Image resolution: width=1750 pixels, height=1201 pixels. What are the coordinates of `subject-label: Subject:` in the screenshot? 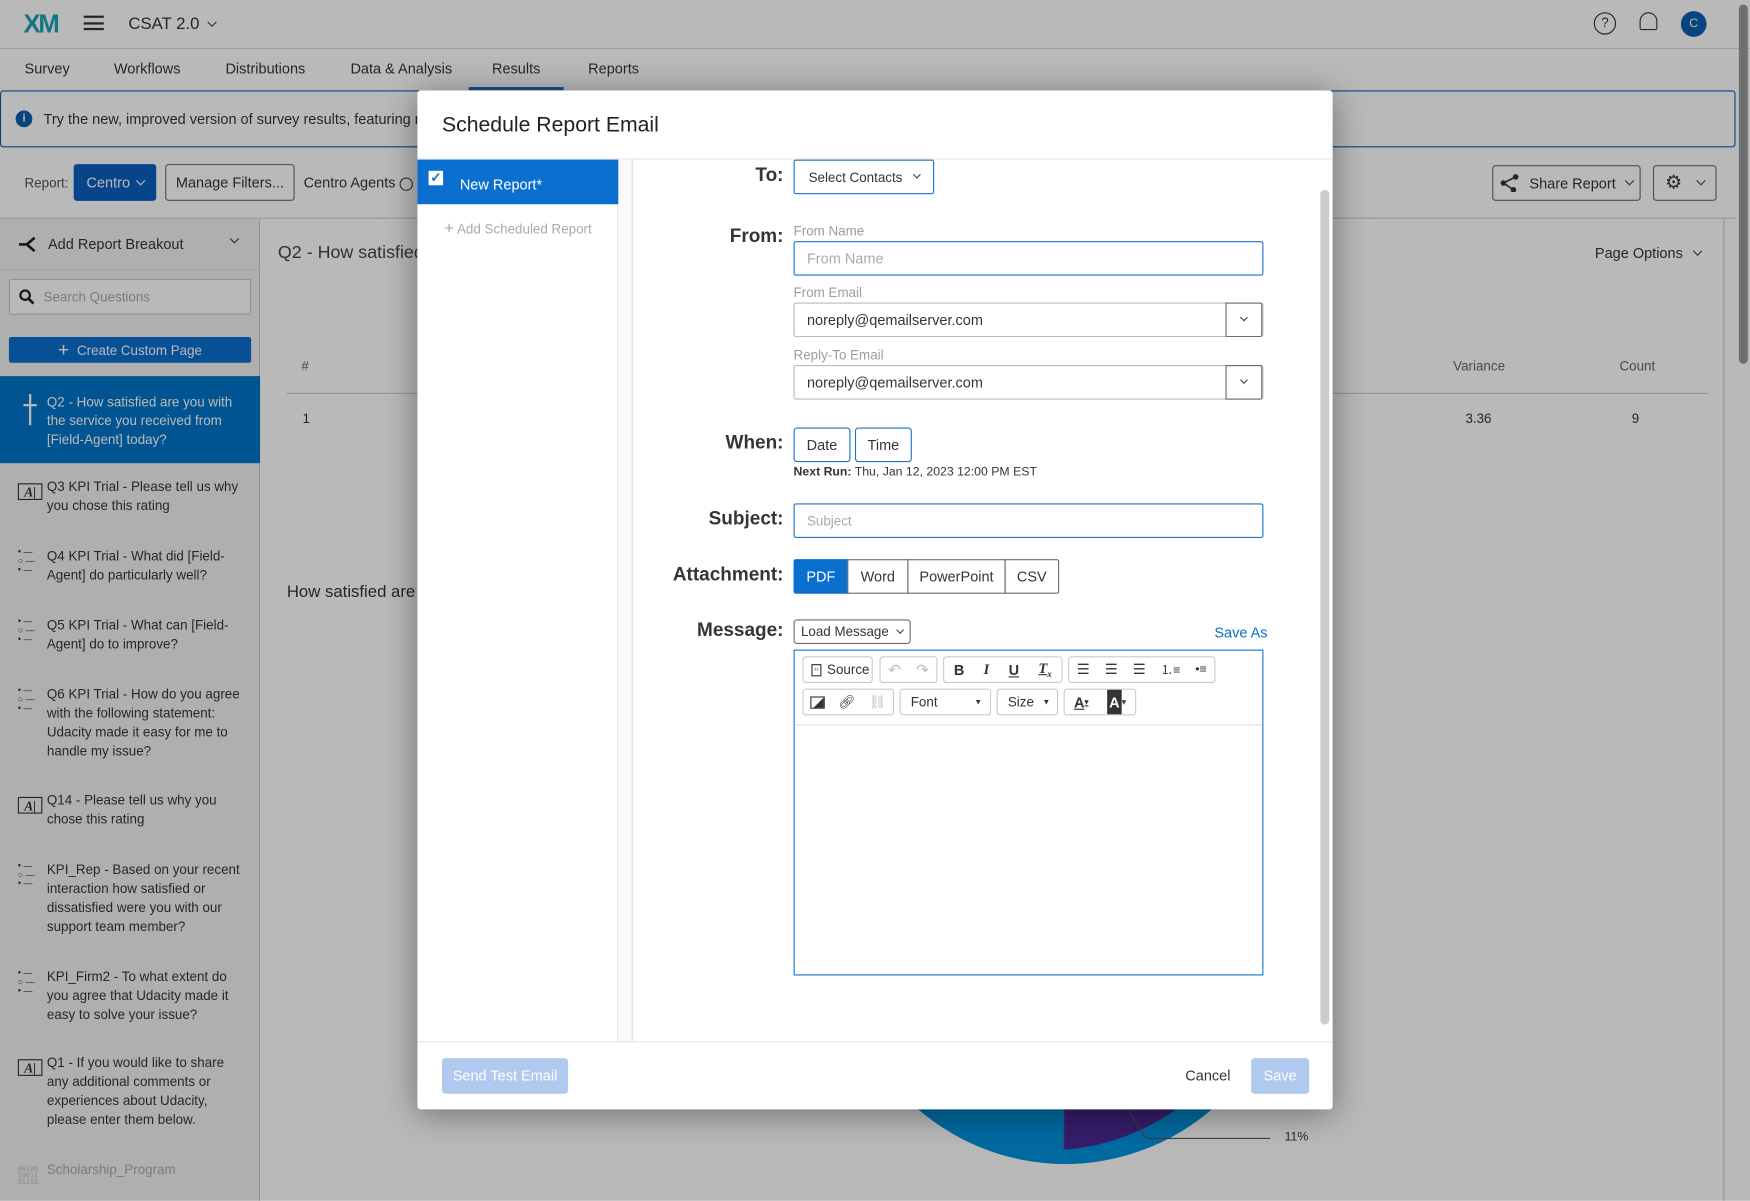 It's located at (746, 518).